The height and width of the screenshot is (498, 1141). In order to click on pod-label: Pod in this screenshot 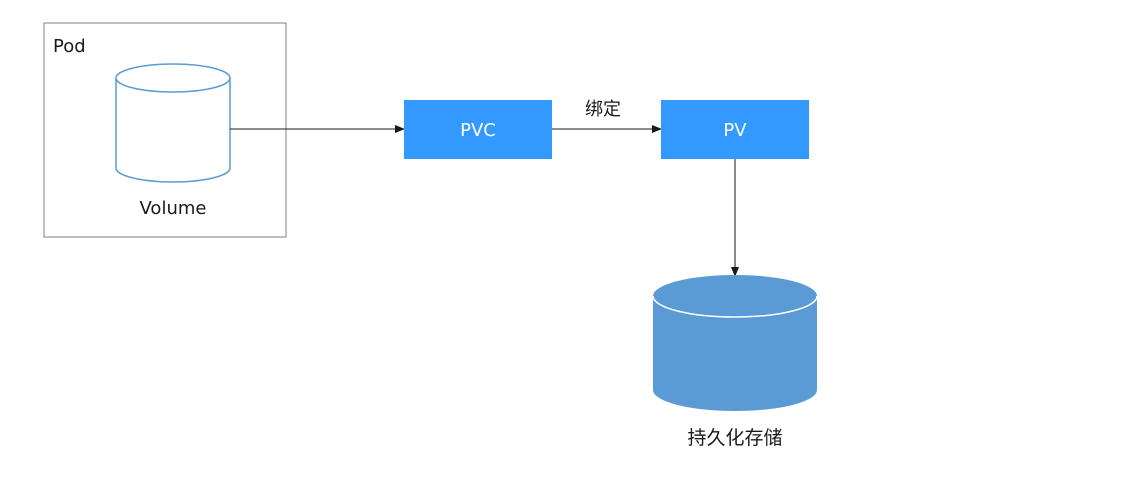, I will do `click(69, 46)`.